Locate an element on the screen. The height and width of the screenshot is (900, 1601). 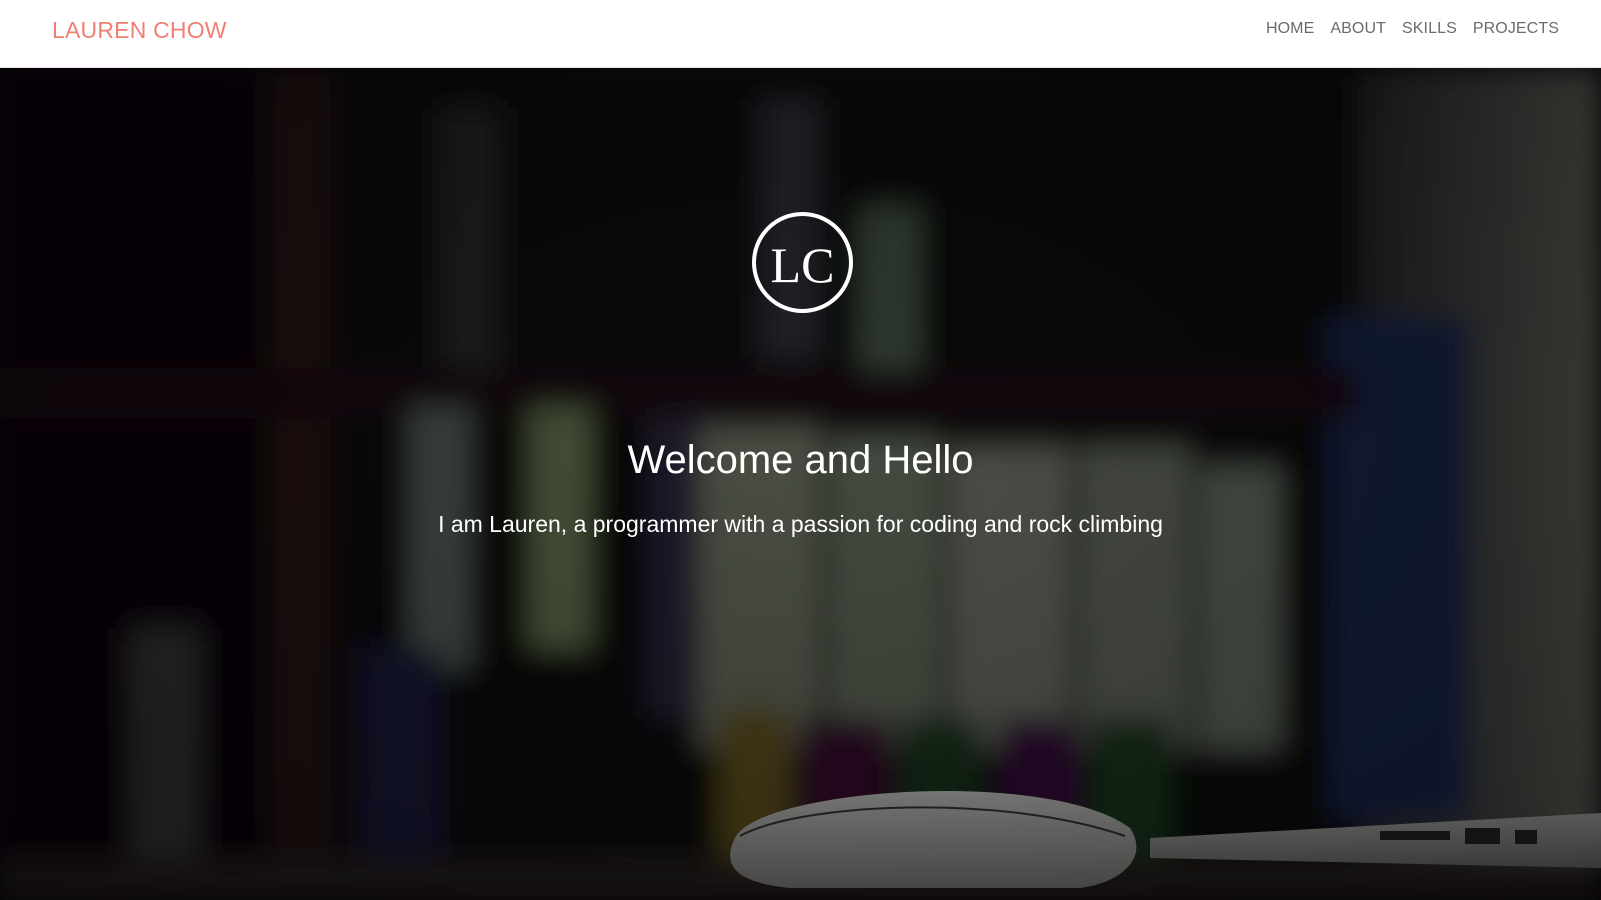
lc-logo-text: LC is located at coordinates (802, 264).